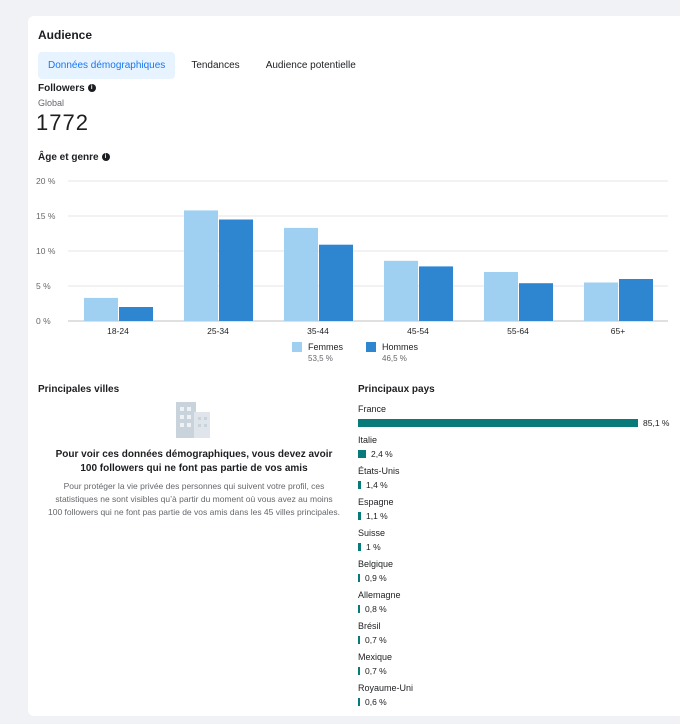 This screenshot has height=724, width=680. I want to click on legend-item-femmes: Femmes 53,5 %, so click(317, 352).